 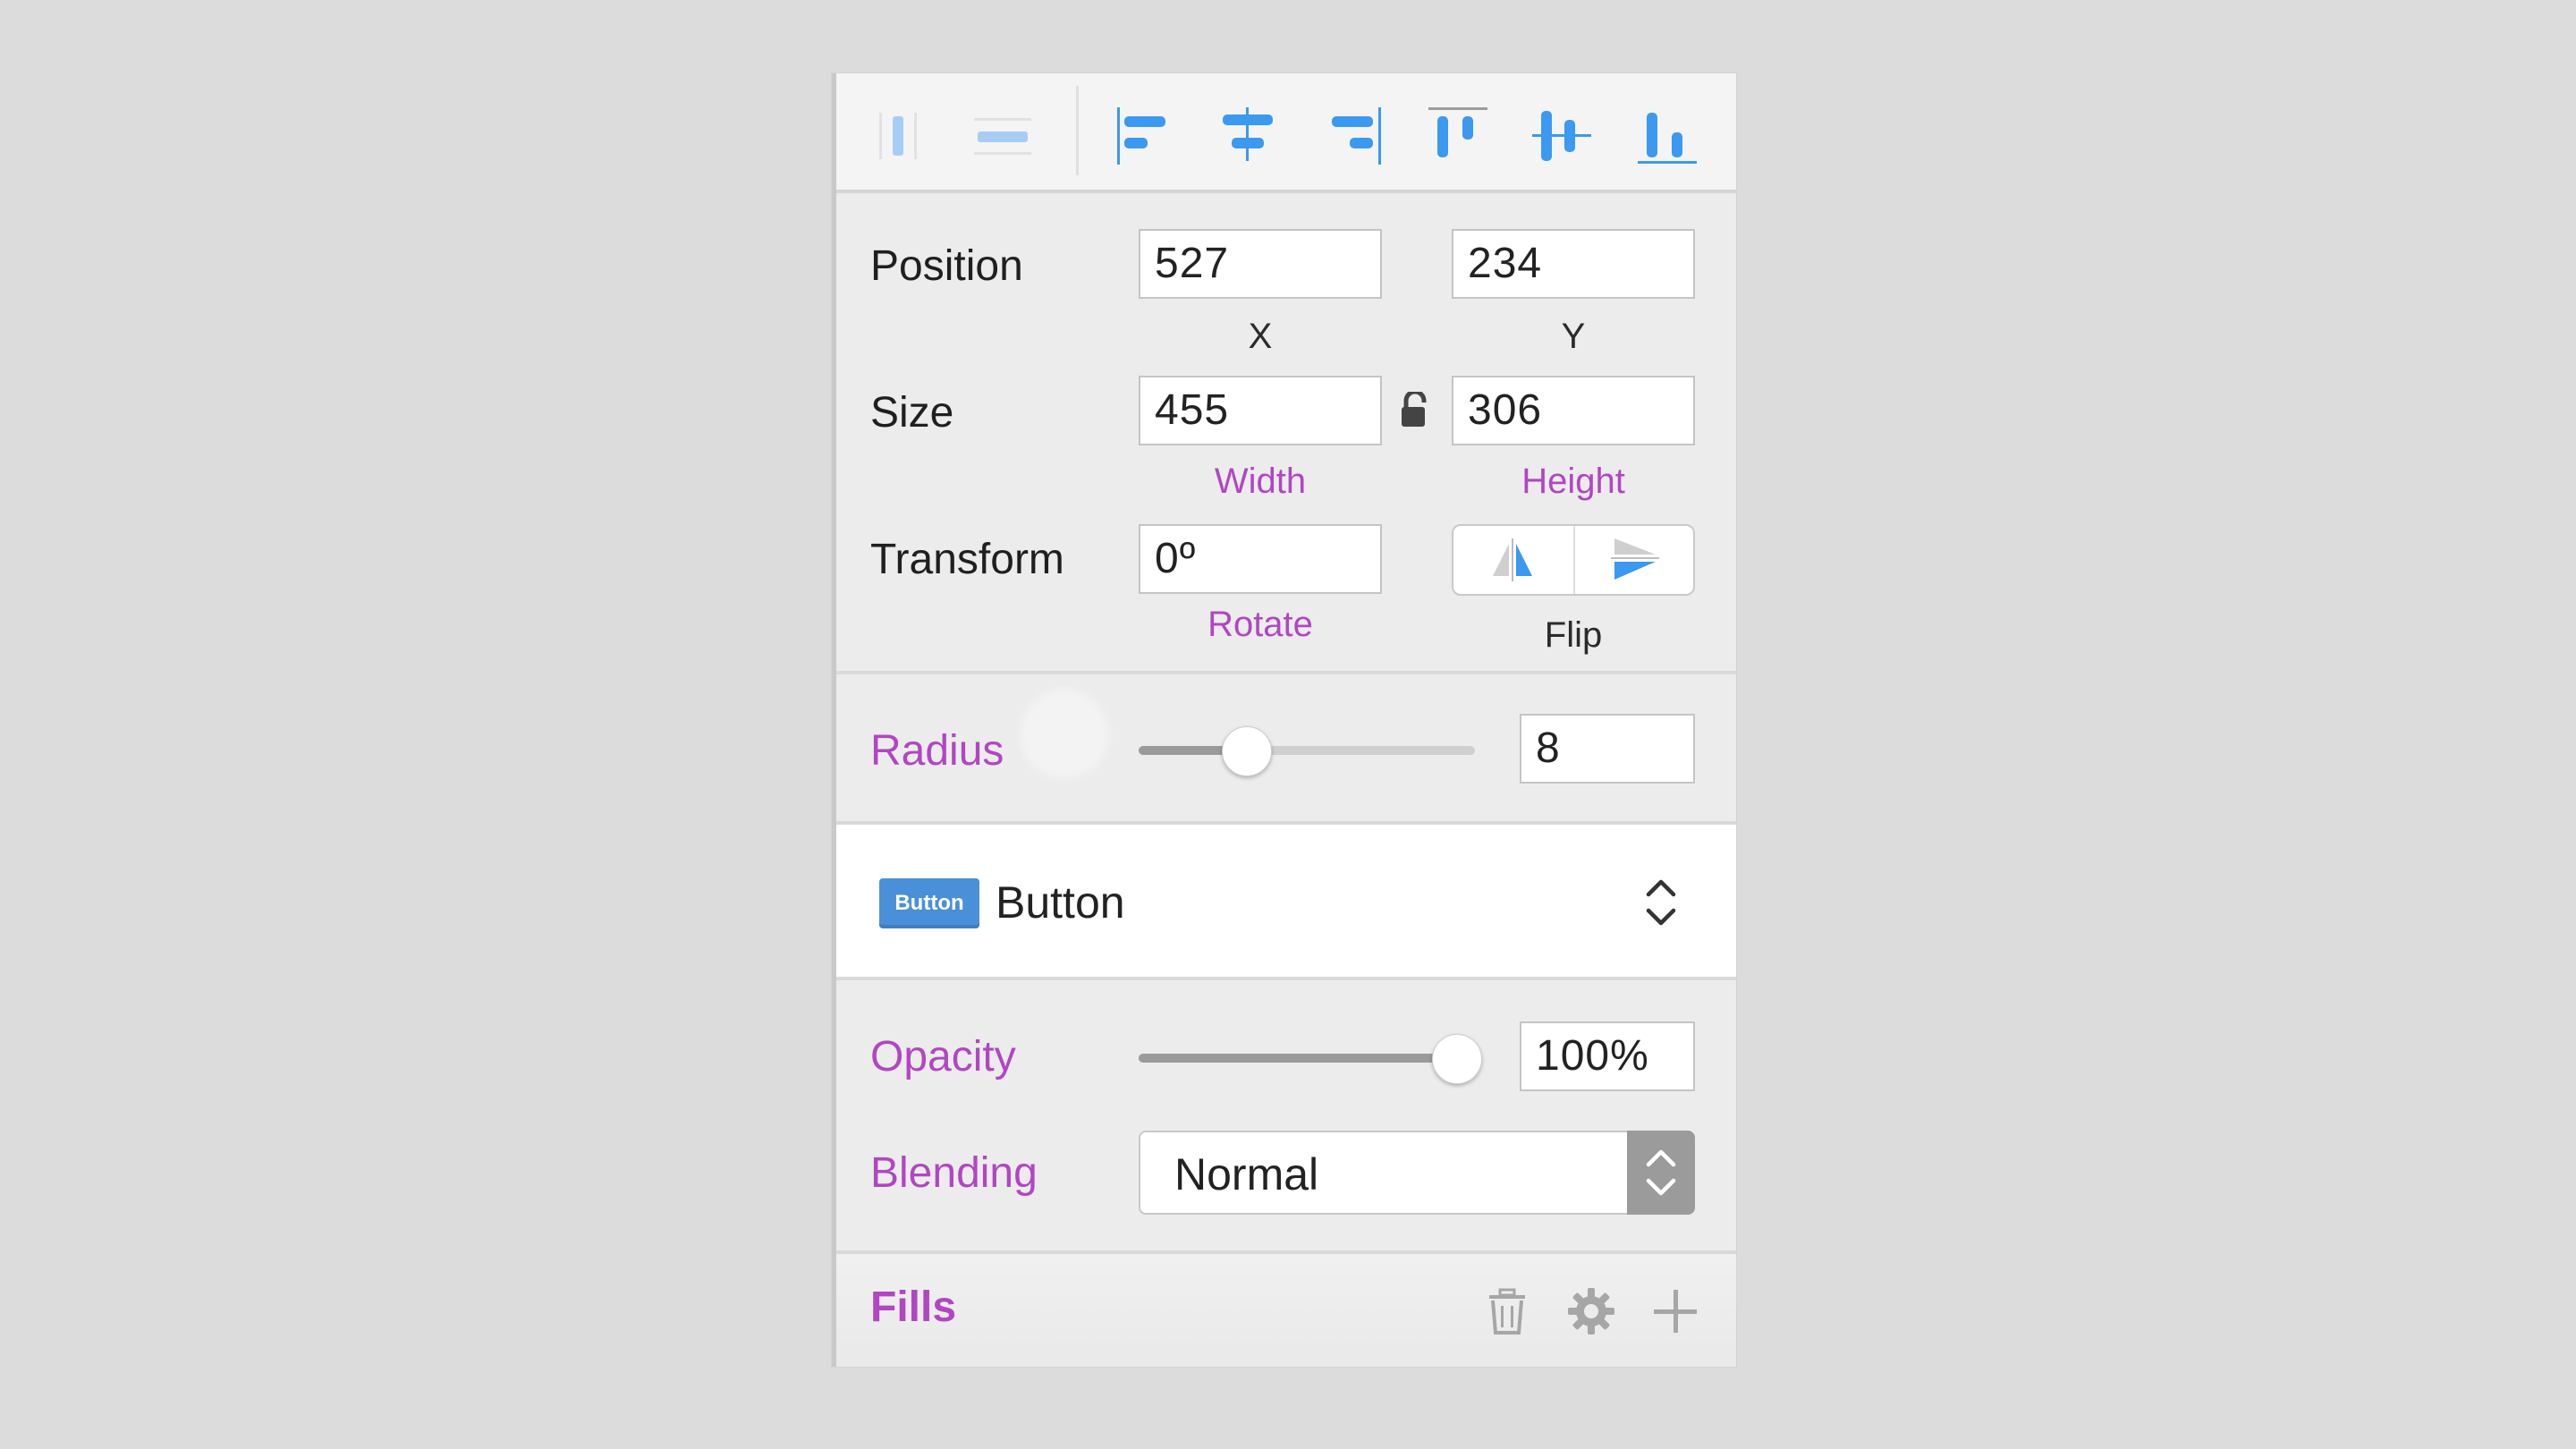 What do you see at coordinates (1513, 560) in the screenshot?
I see `flip-horizontal-icon` at bounding box center [1513, 560].